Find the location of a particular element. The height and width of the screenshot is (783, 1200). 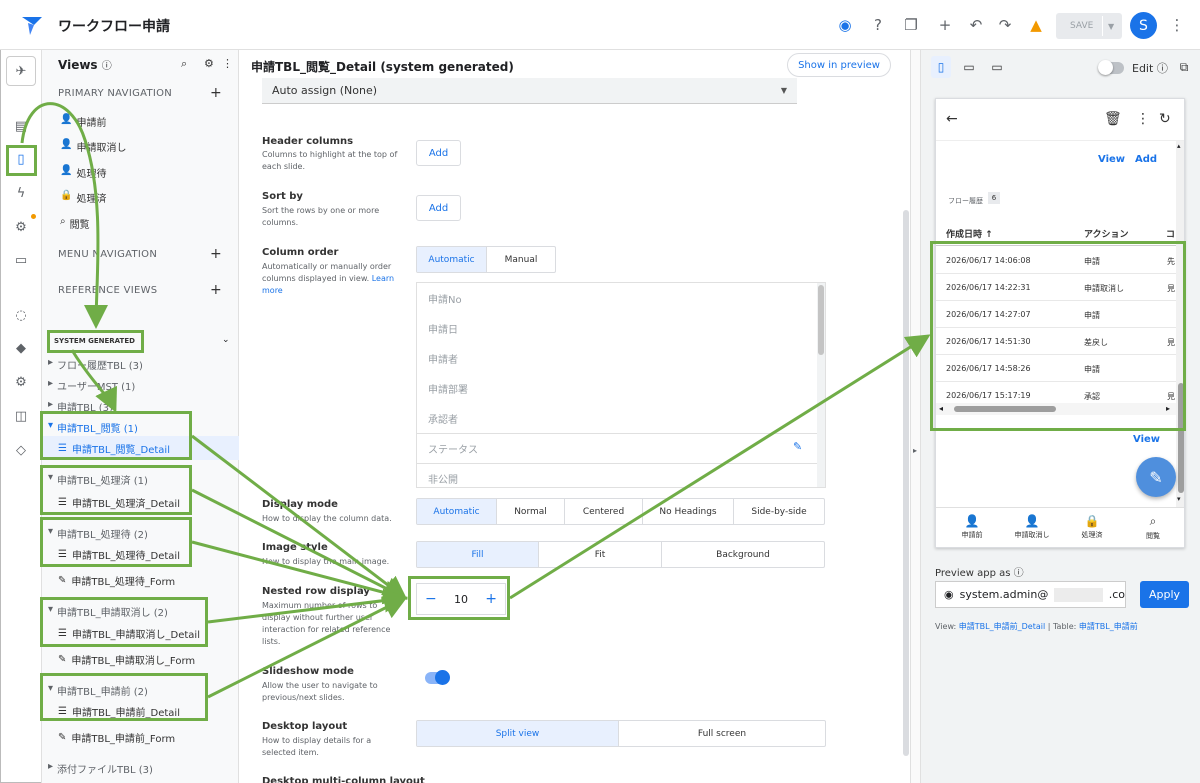

column-item: 非公開 is located at coordinates (621, 475).